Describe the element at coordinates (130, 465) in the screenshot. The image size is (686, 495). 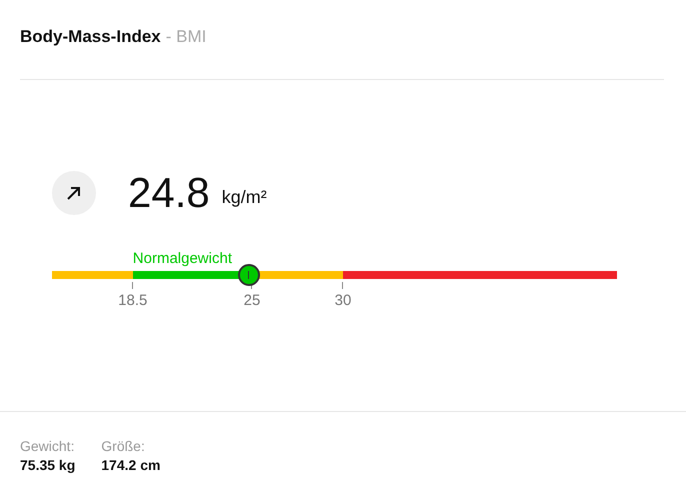
I see `detail-value: 174.2 cm` at that location.